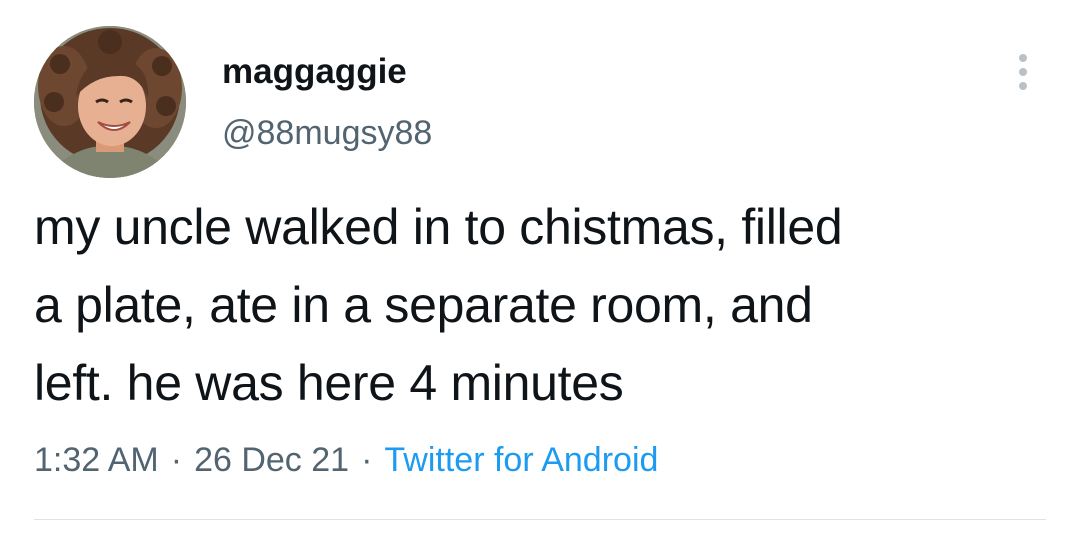  What do you see at coordinates (329, 383) in the screenshot?
I see `tweet-text-line: left. he was here 4 minutes` at bounding box center [329, 383].